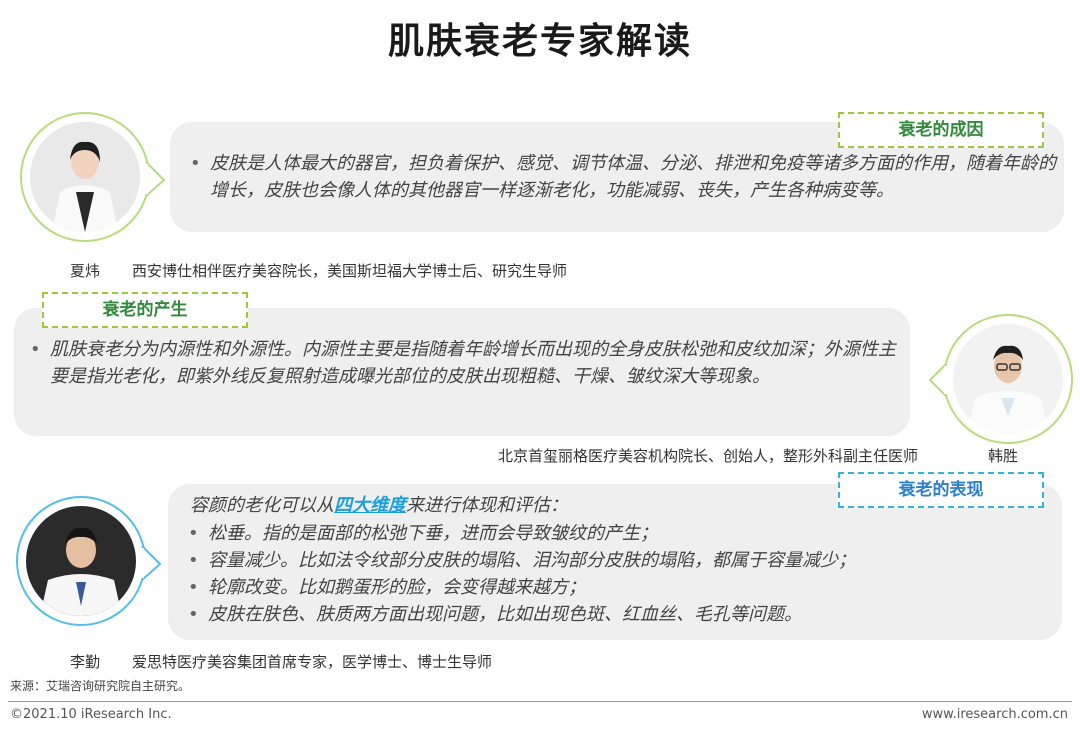 This screenshot has height=737, width=1080. What do you see at coordinates (941, 130) in the screenshot?
I see `tag-aging-causes: 衰老的成因` at bounding box center [941, 130].